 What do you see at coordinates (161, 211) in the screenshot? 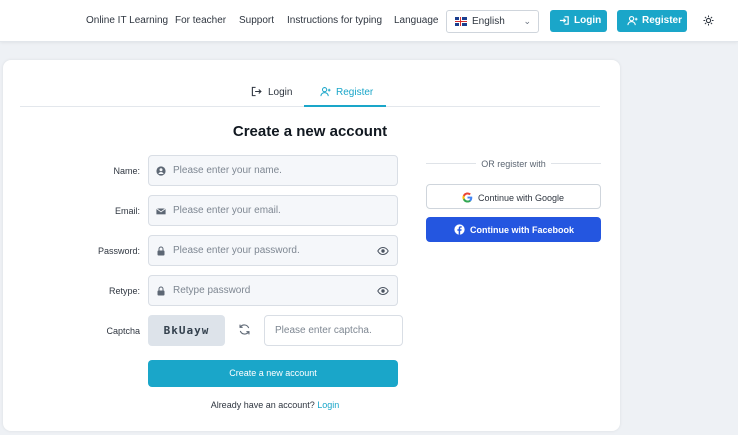
I see `email-icon` at bounding box center [161, 211].